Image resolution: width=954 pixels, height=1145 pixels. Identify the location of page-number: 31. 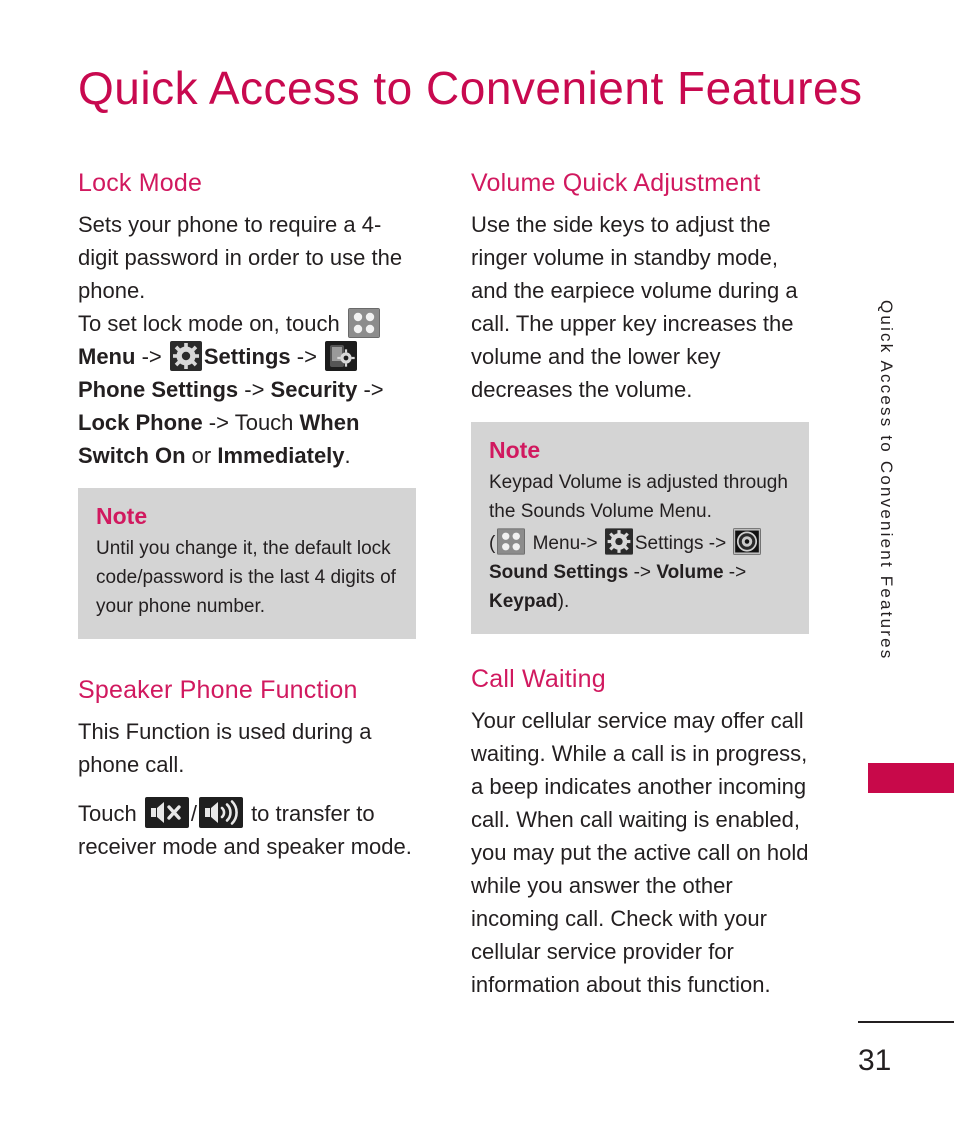
(875, 1060).